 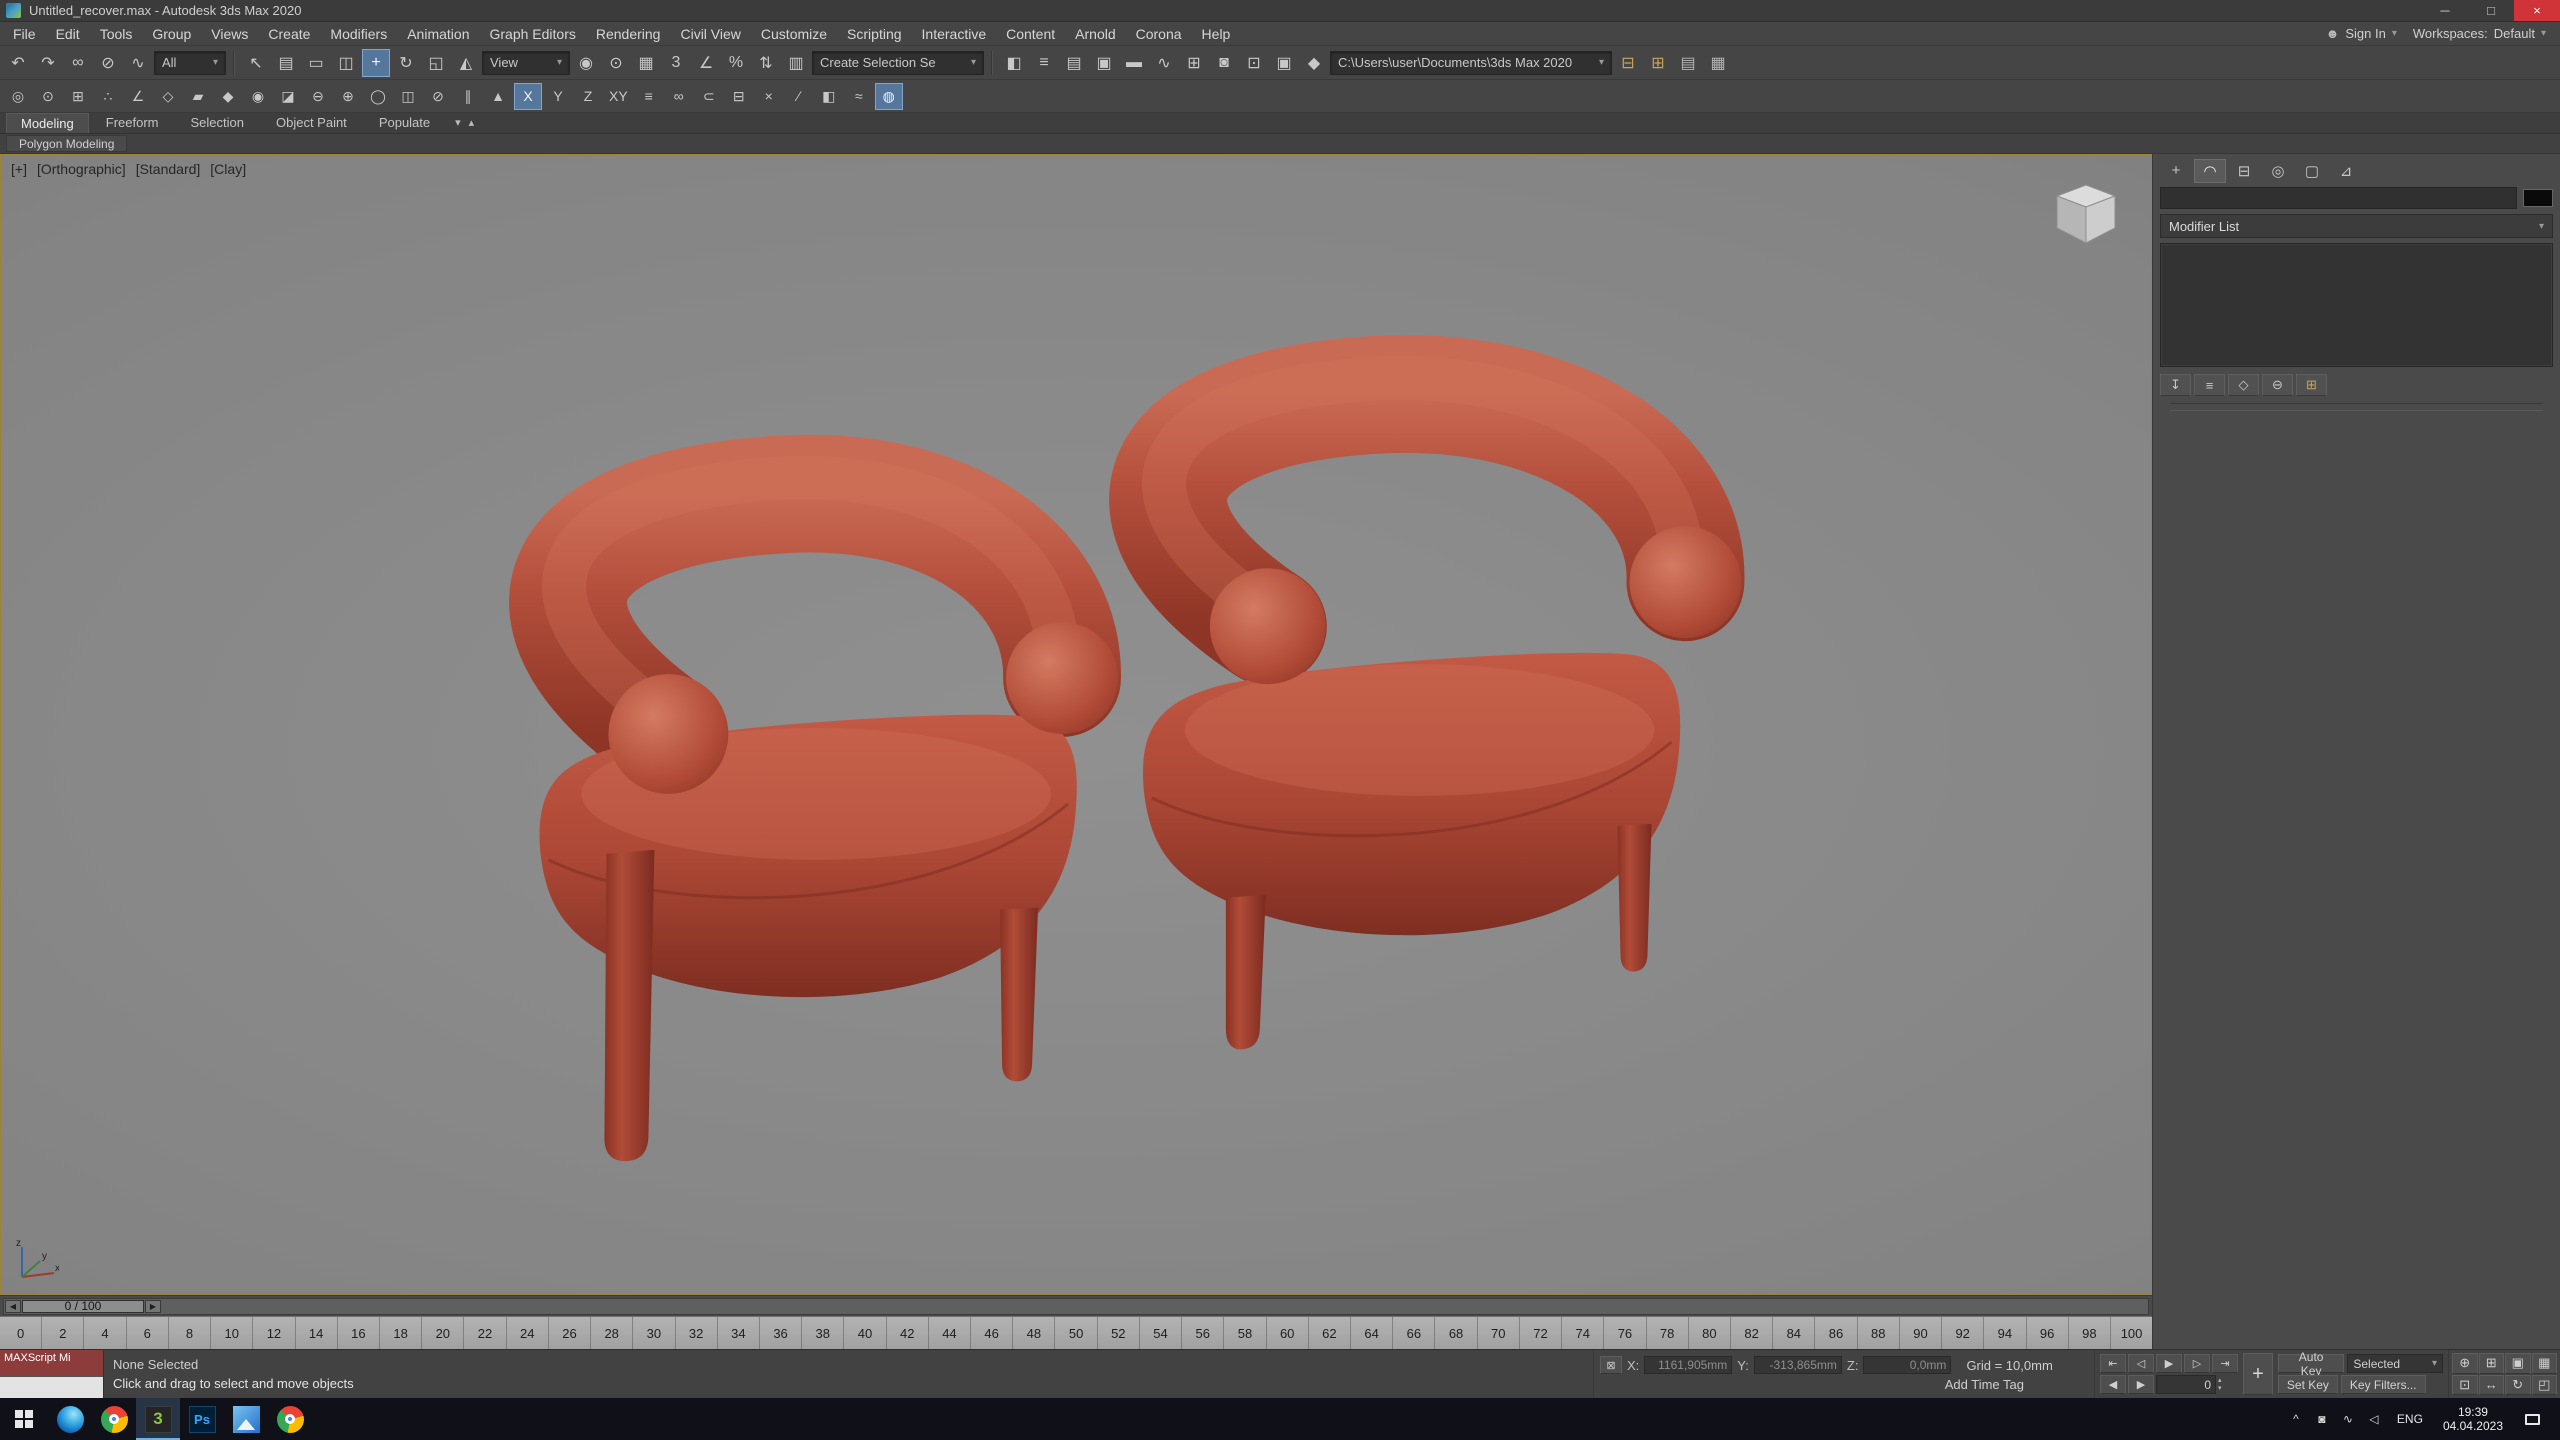 I want to click on taskbar-chrome2-button, so click(x=290, y=1419).